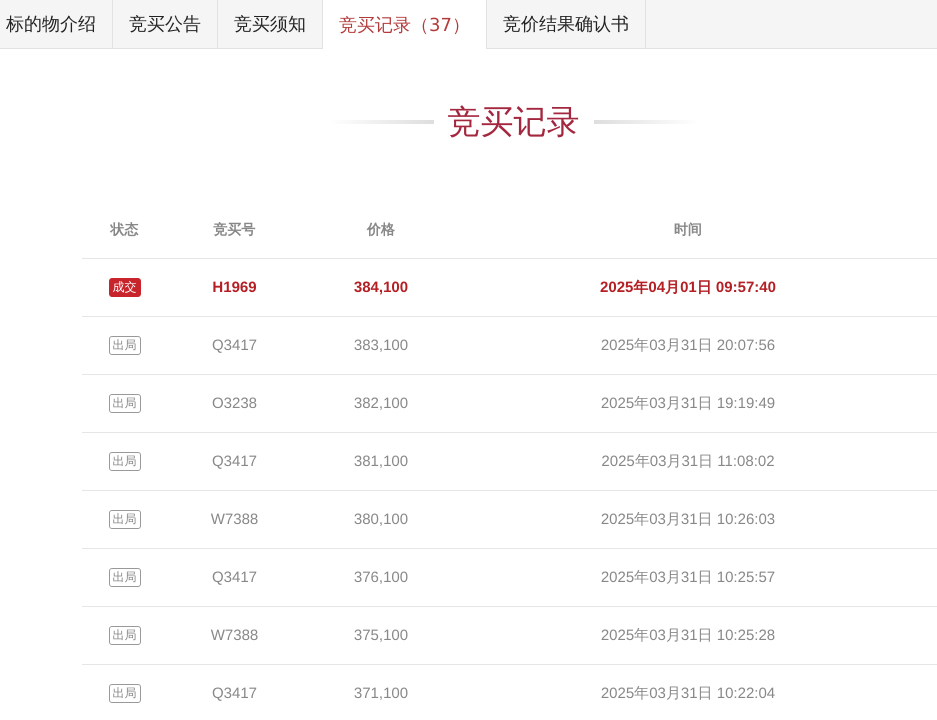 The height and width of the screenshot is (720, 937). Describe the element at coordinates (688, 229) in the screenshot. I see `column-header: 时间` at that location.